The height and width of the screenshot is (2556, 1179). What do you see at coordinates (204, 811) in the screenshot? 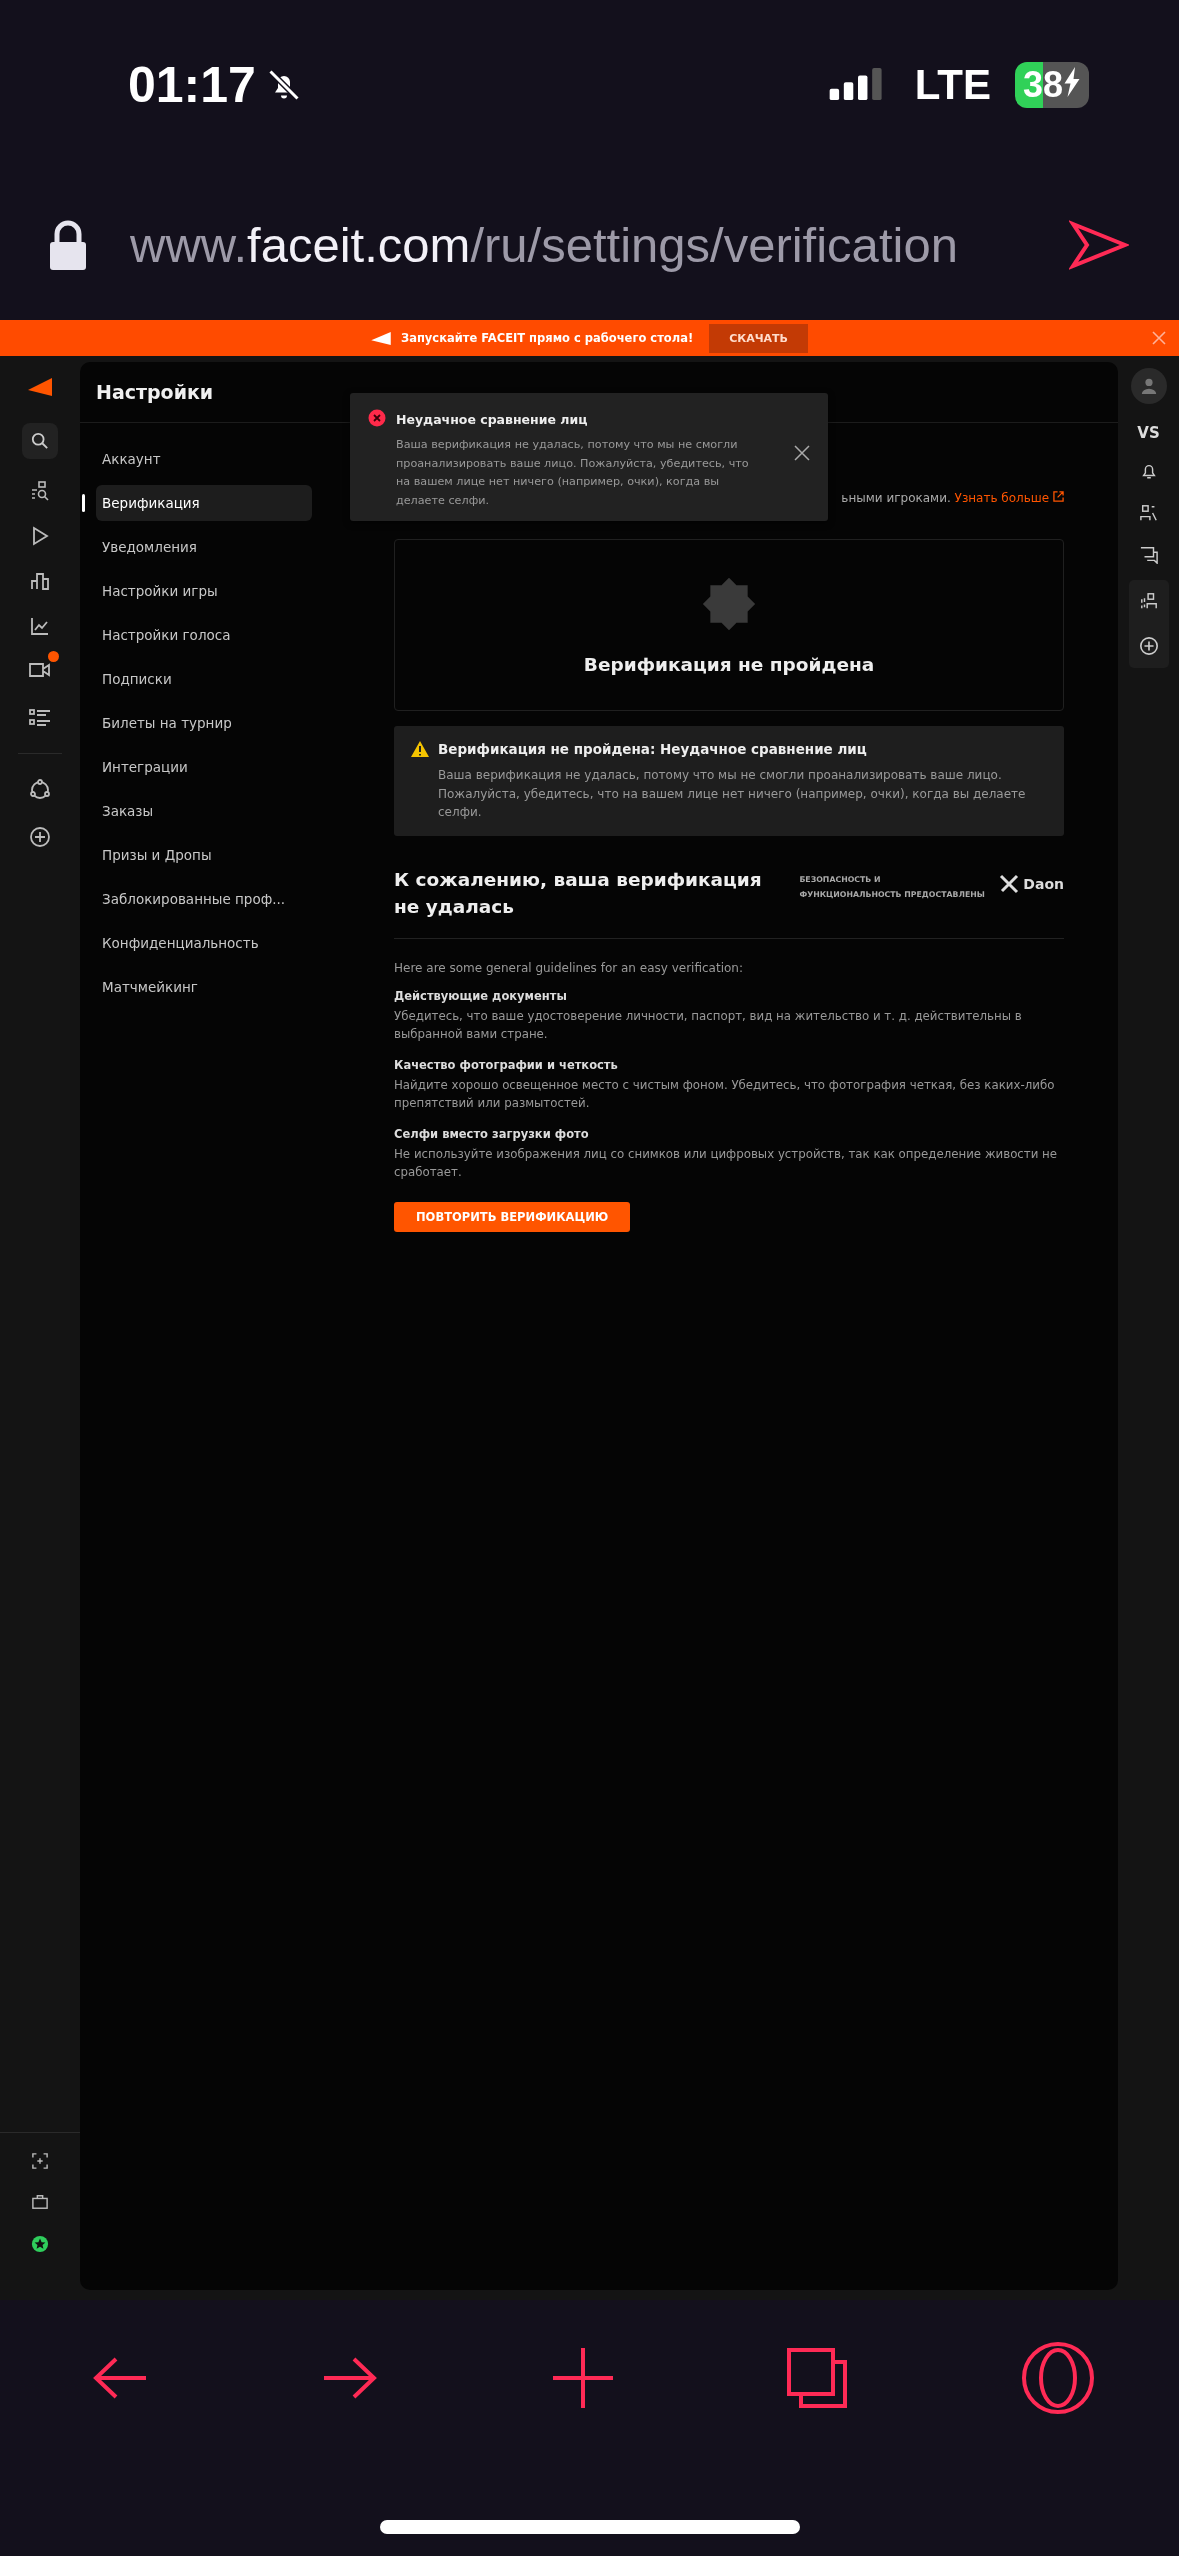
I see `settings-nav-item: Заказы` at bounding box center [204, 811].